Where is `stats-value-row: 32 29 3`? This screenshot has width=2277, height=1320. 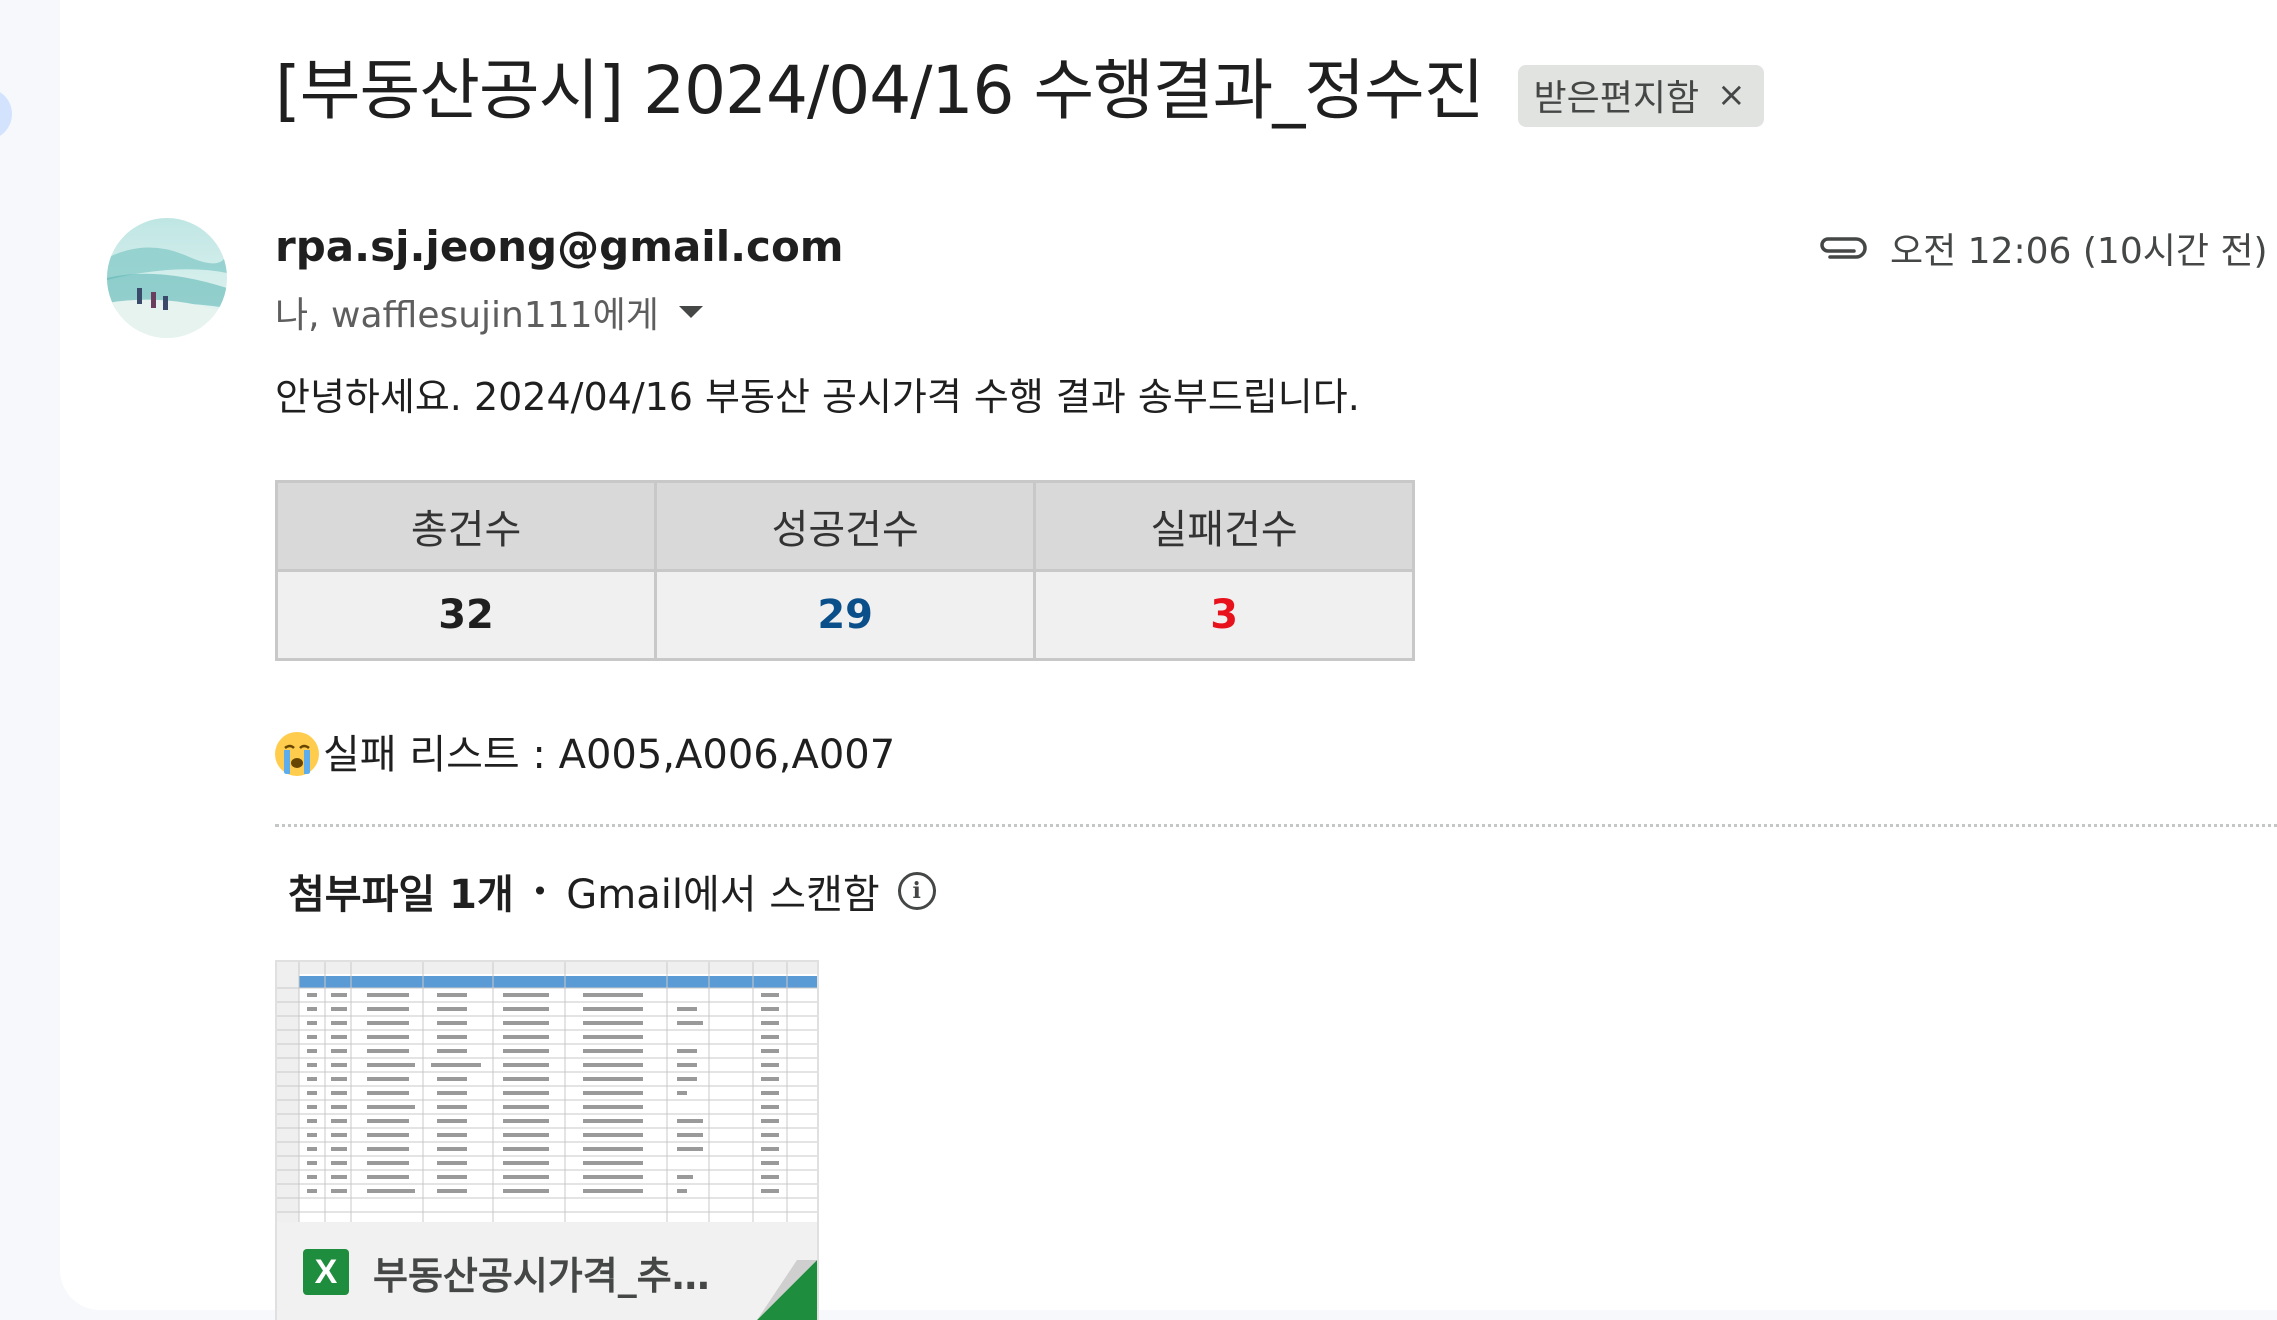 stats-value-row: 32 29 3 is located at coordinates (844, 615).